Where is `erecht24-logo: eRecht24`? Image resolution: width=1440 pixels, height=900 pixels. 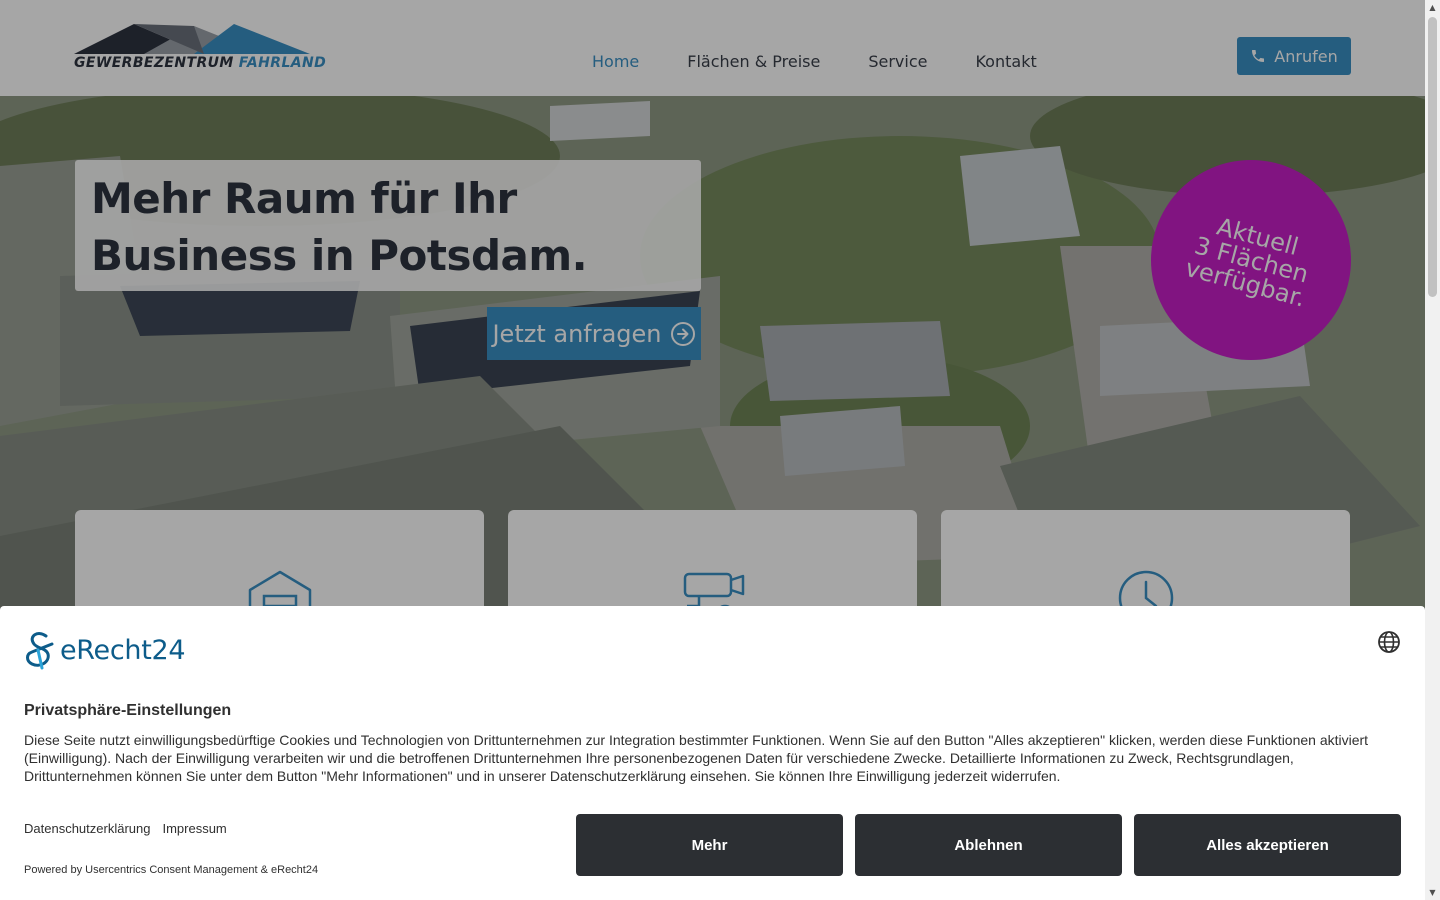
erecht24-logo: eRecht24 is located at coordinates (105, 650).